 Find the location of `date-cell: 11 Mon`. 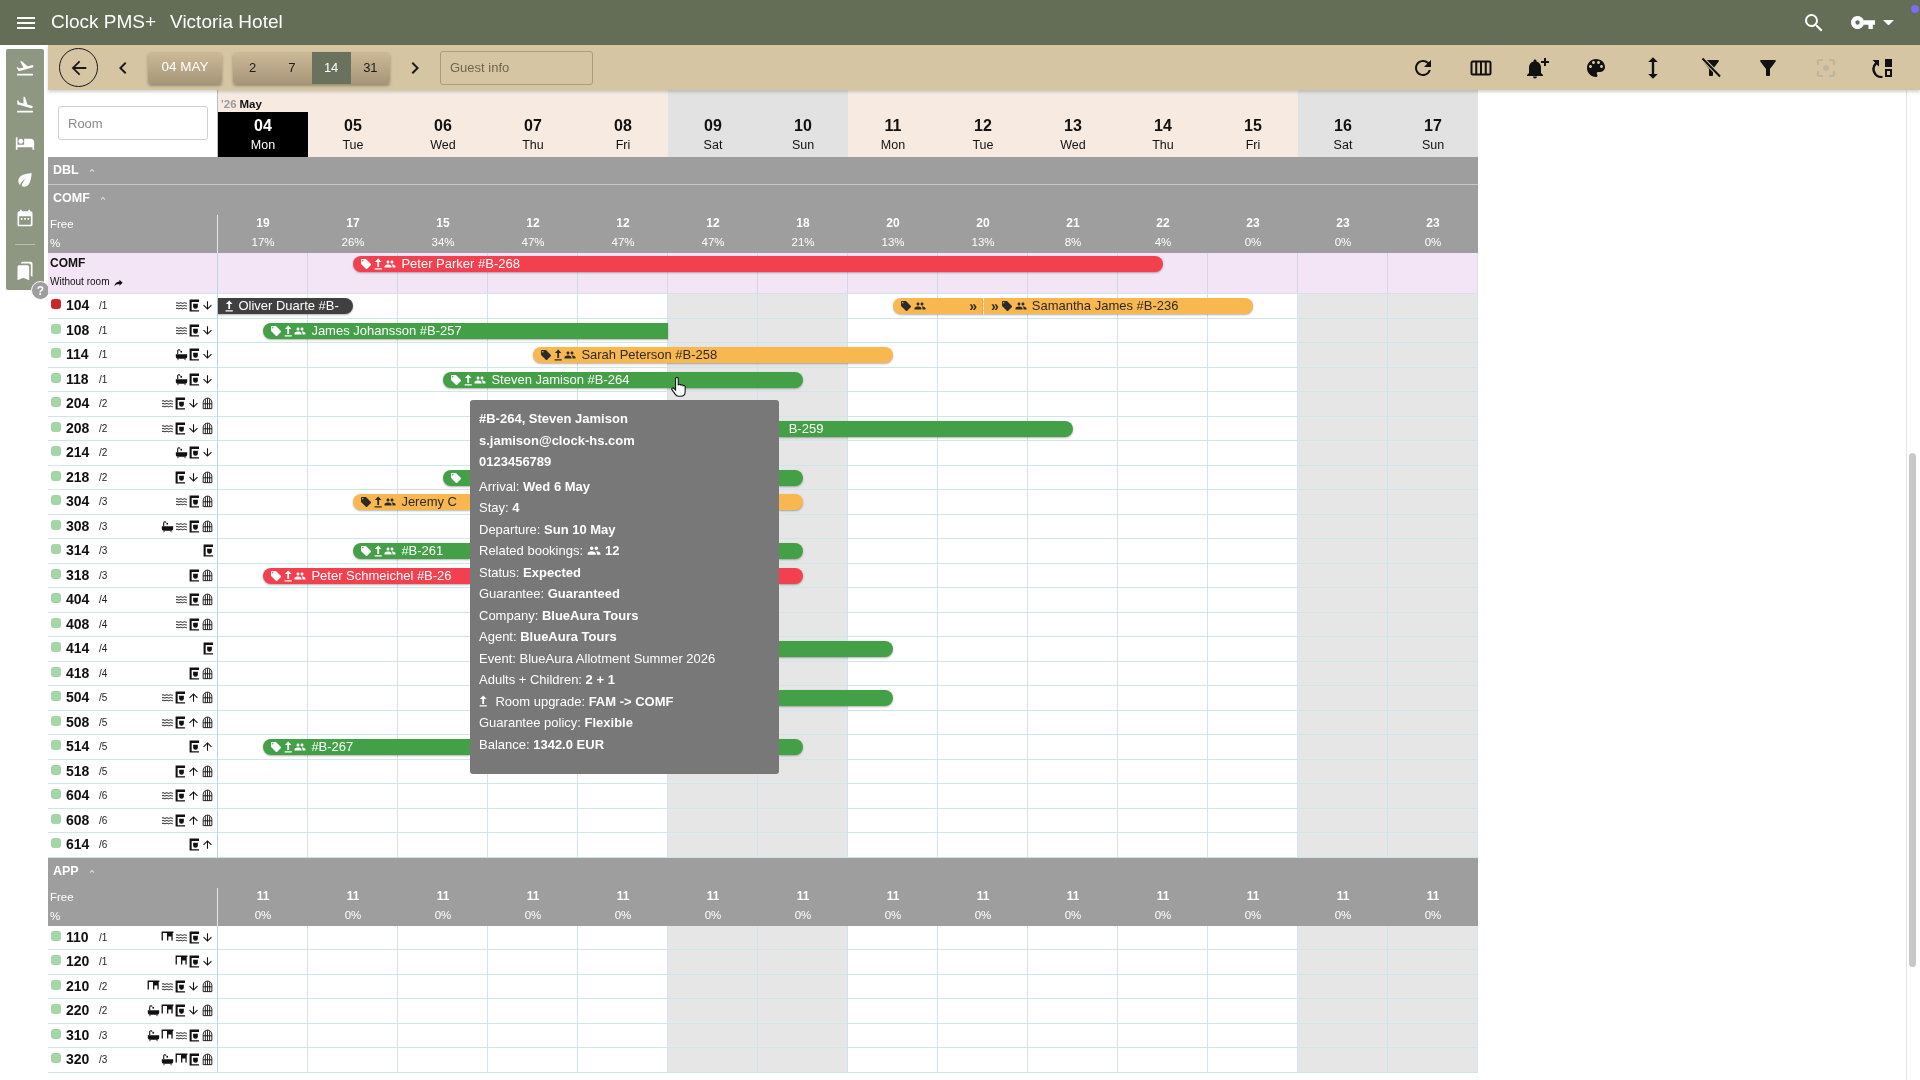

date-cell: 11 Mon is located at coordinates (893, 134).